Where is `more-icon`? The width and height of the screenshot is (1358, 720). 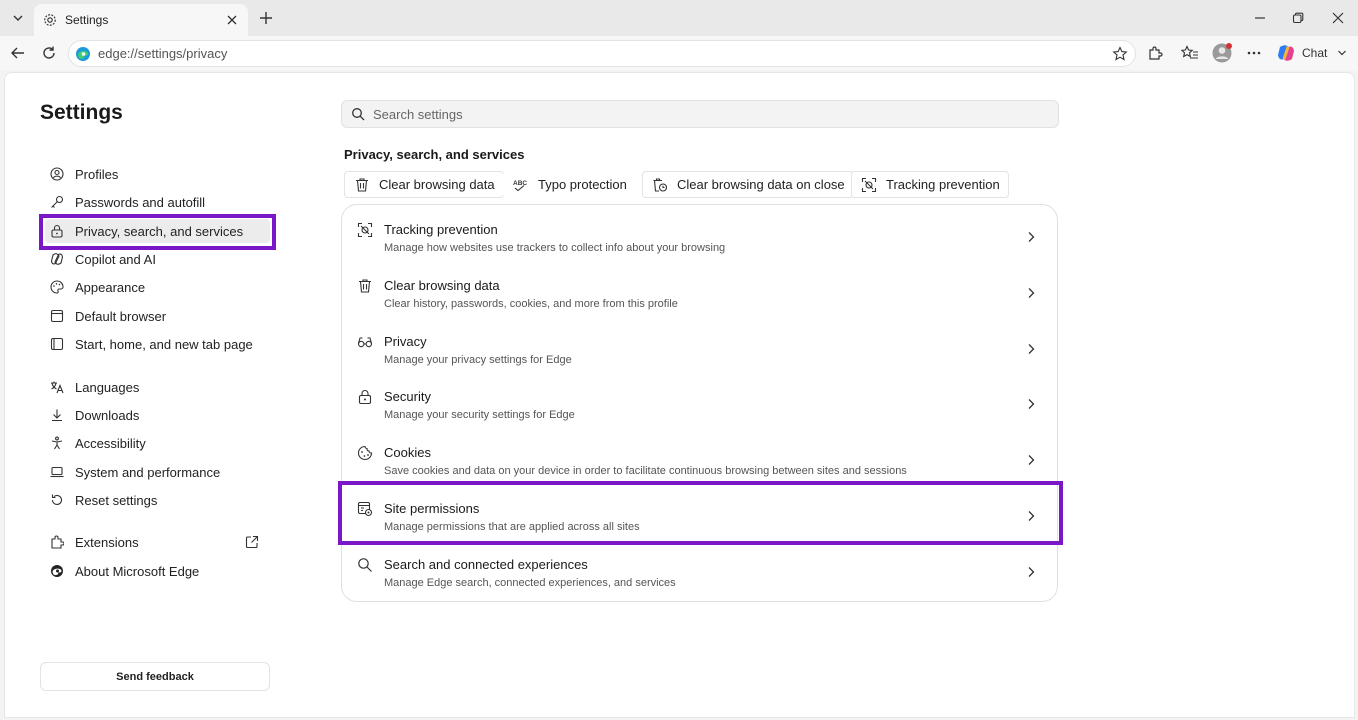 more-icon is located at coordinates (1254, 53).